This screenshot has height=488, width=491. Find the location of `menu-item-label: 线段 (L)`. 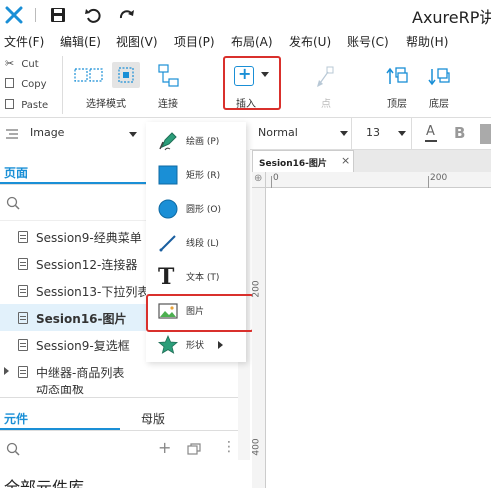

menu-item-label: 线段 (L) is located at coordinates (202, 244).